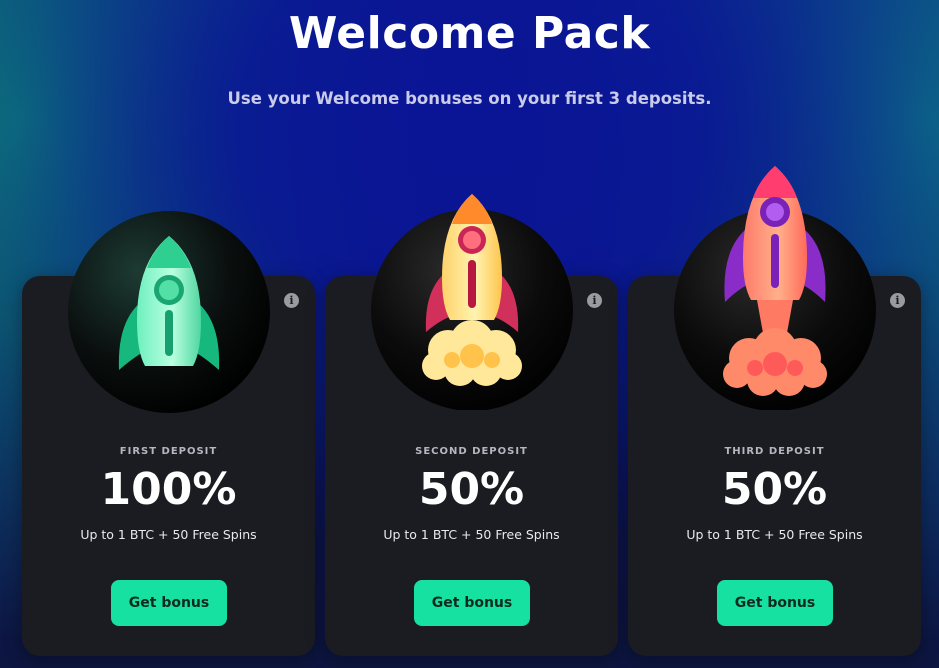  I want to click on deposit-label: SECOND DEPOSIT, so click(471, 451).